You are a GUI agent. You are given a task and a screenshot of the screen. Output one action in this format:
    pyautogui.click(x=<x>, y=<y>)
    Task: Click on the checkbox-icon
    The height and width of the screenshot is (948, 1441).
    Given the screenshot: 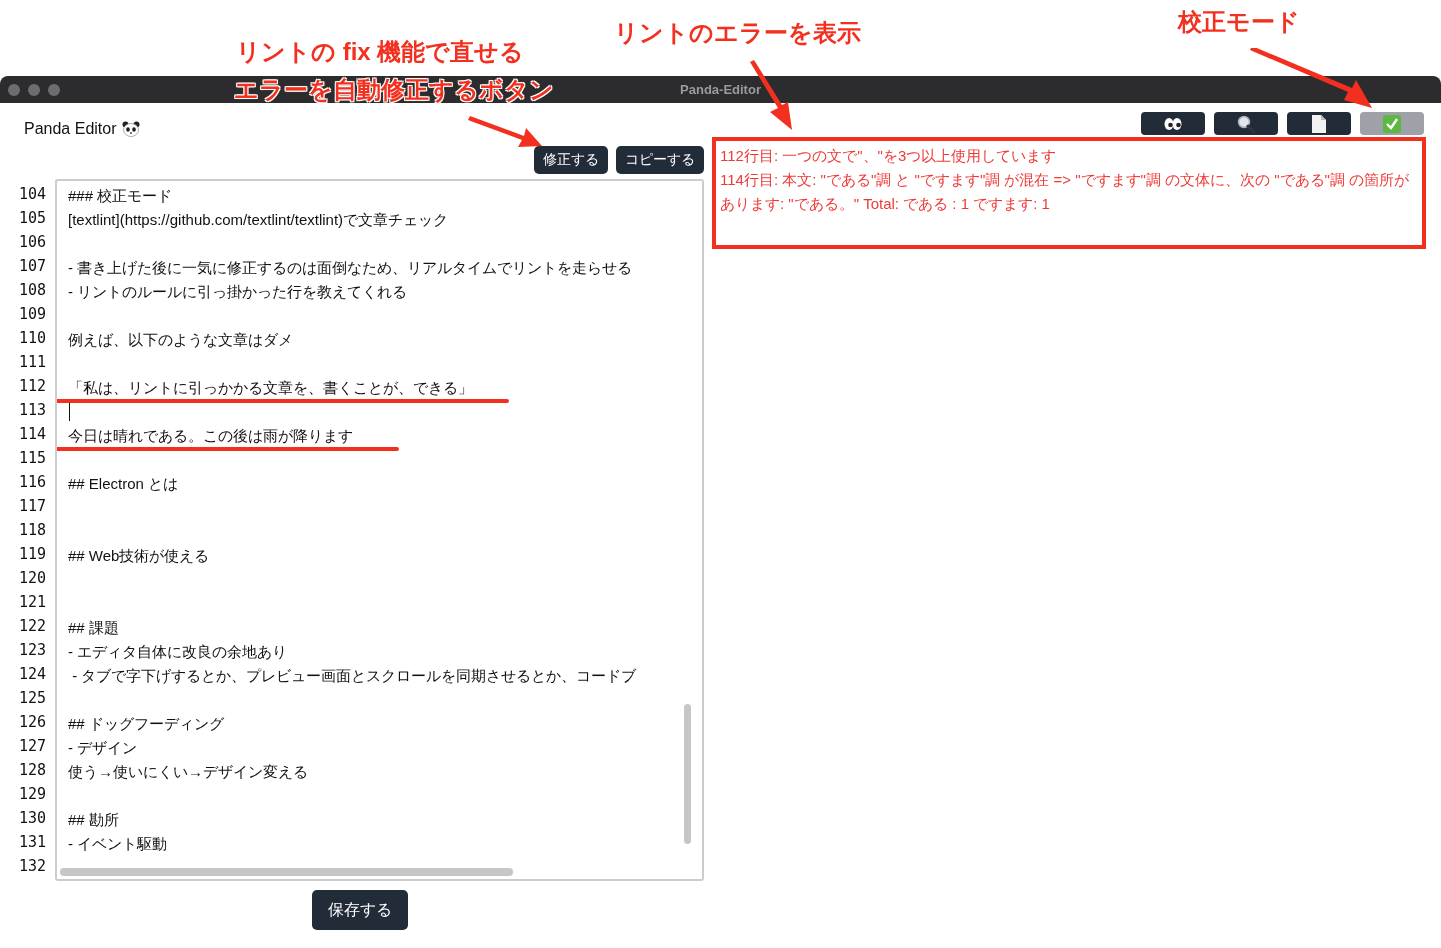 What is the action you would take?
    pyautogui.click(x=1392, y=123)
    